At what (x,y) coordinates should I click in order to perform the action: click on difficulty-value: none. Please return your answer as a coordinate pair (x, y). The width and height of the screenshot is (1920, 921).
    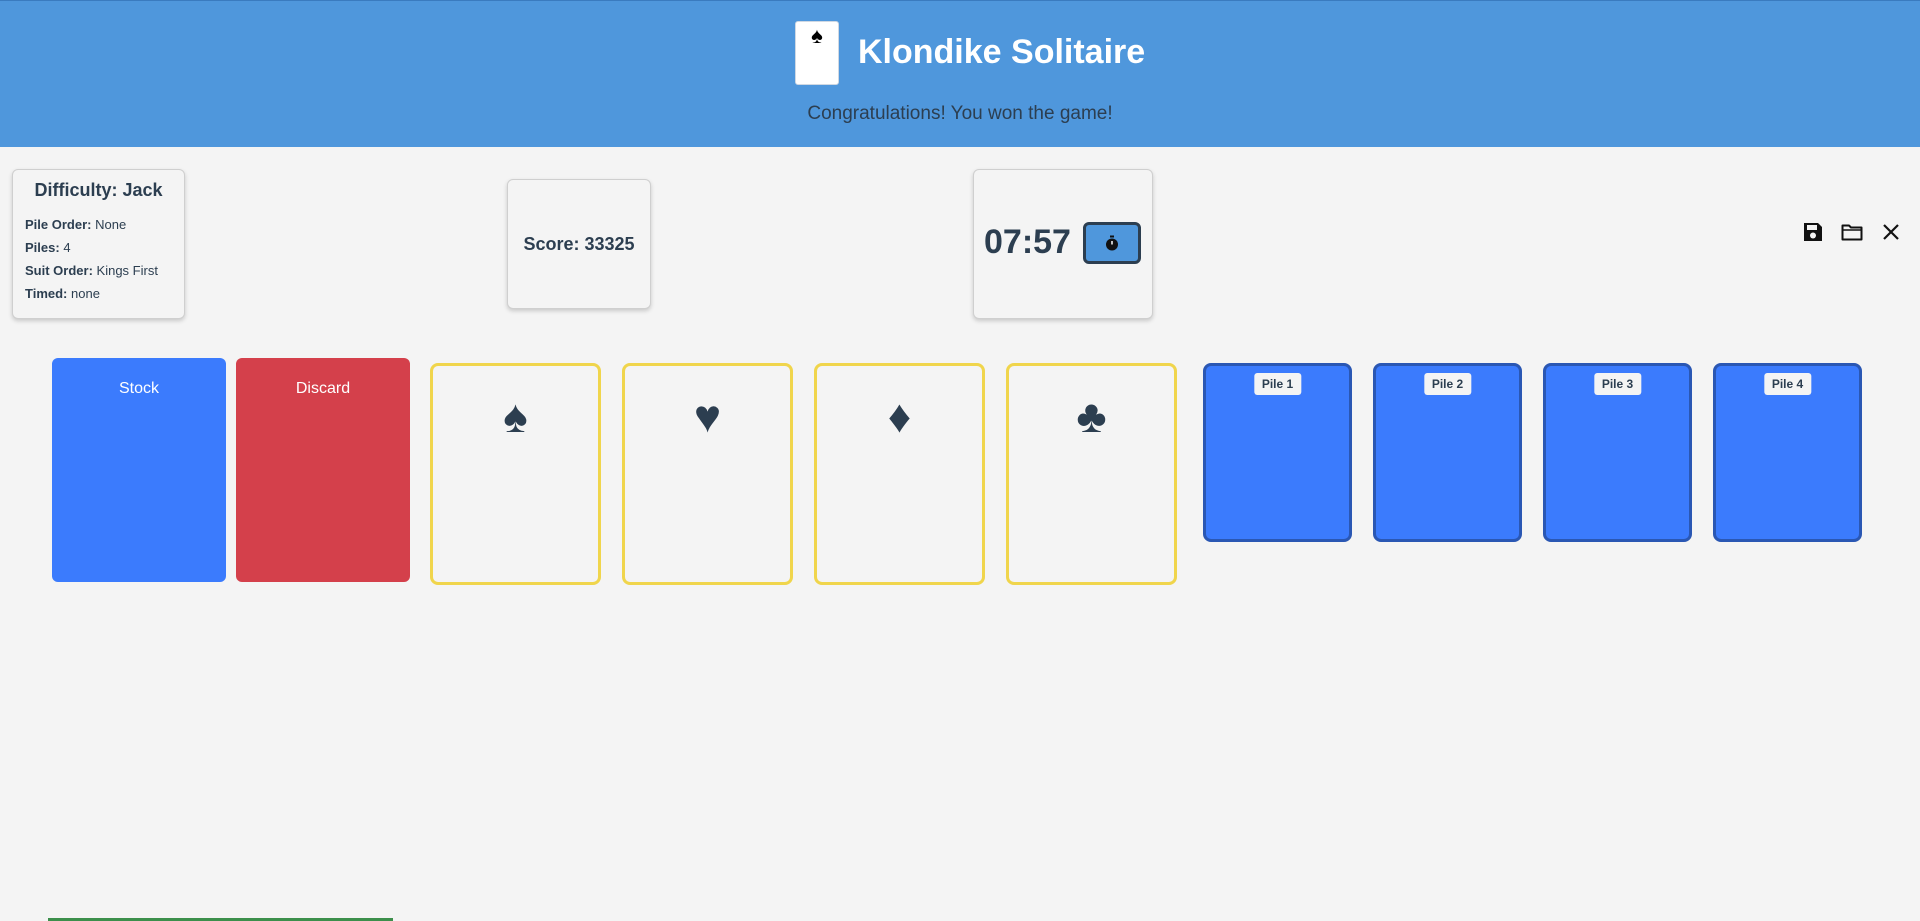
    Looking at the image, I should click on (85, 293).